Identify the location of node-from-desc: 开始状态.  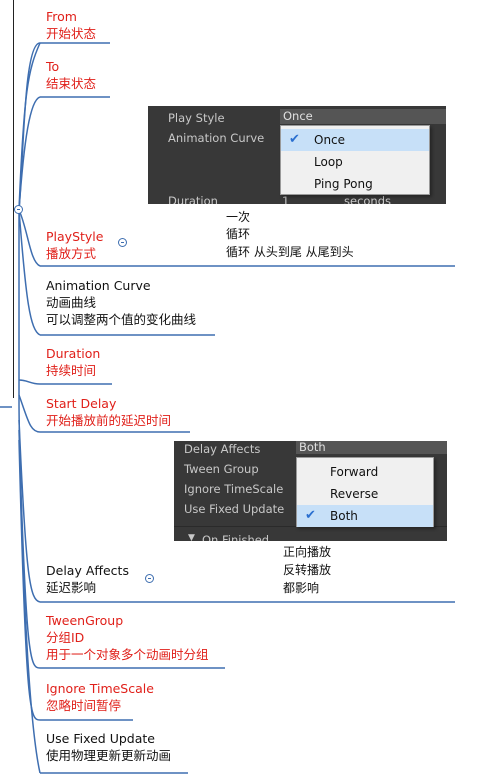
(71, 33).